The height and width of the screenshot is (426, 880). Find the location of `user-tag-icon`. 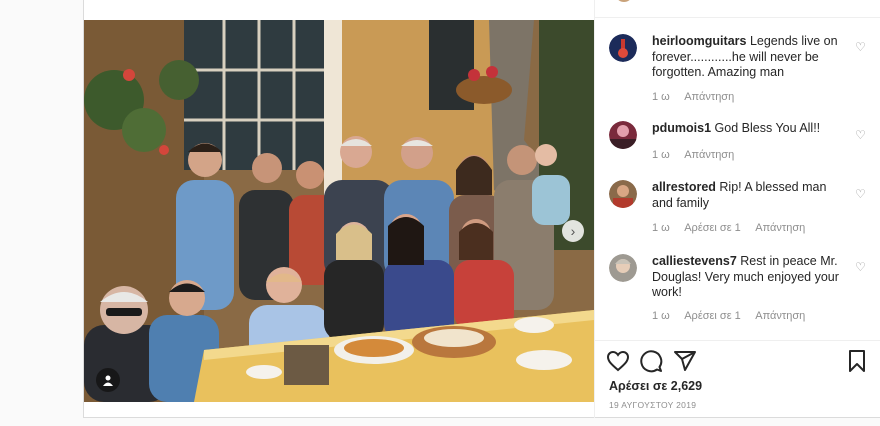

user-tag-icon is located at coordinates (108, 380).